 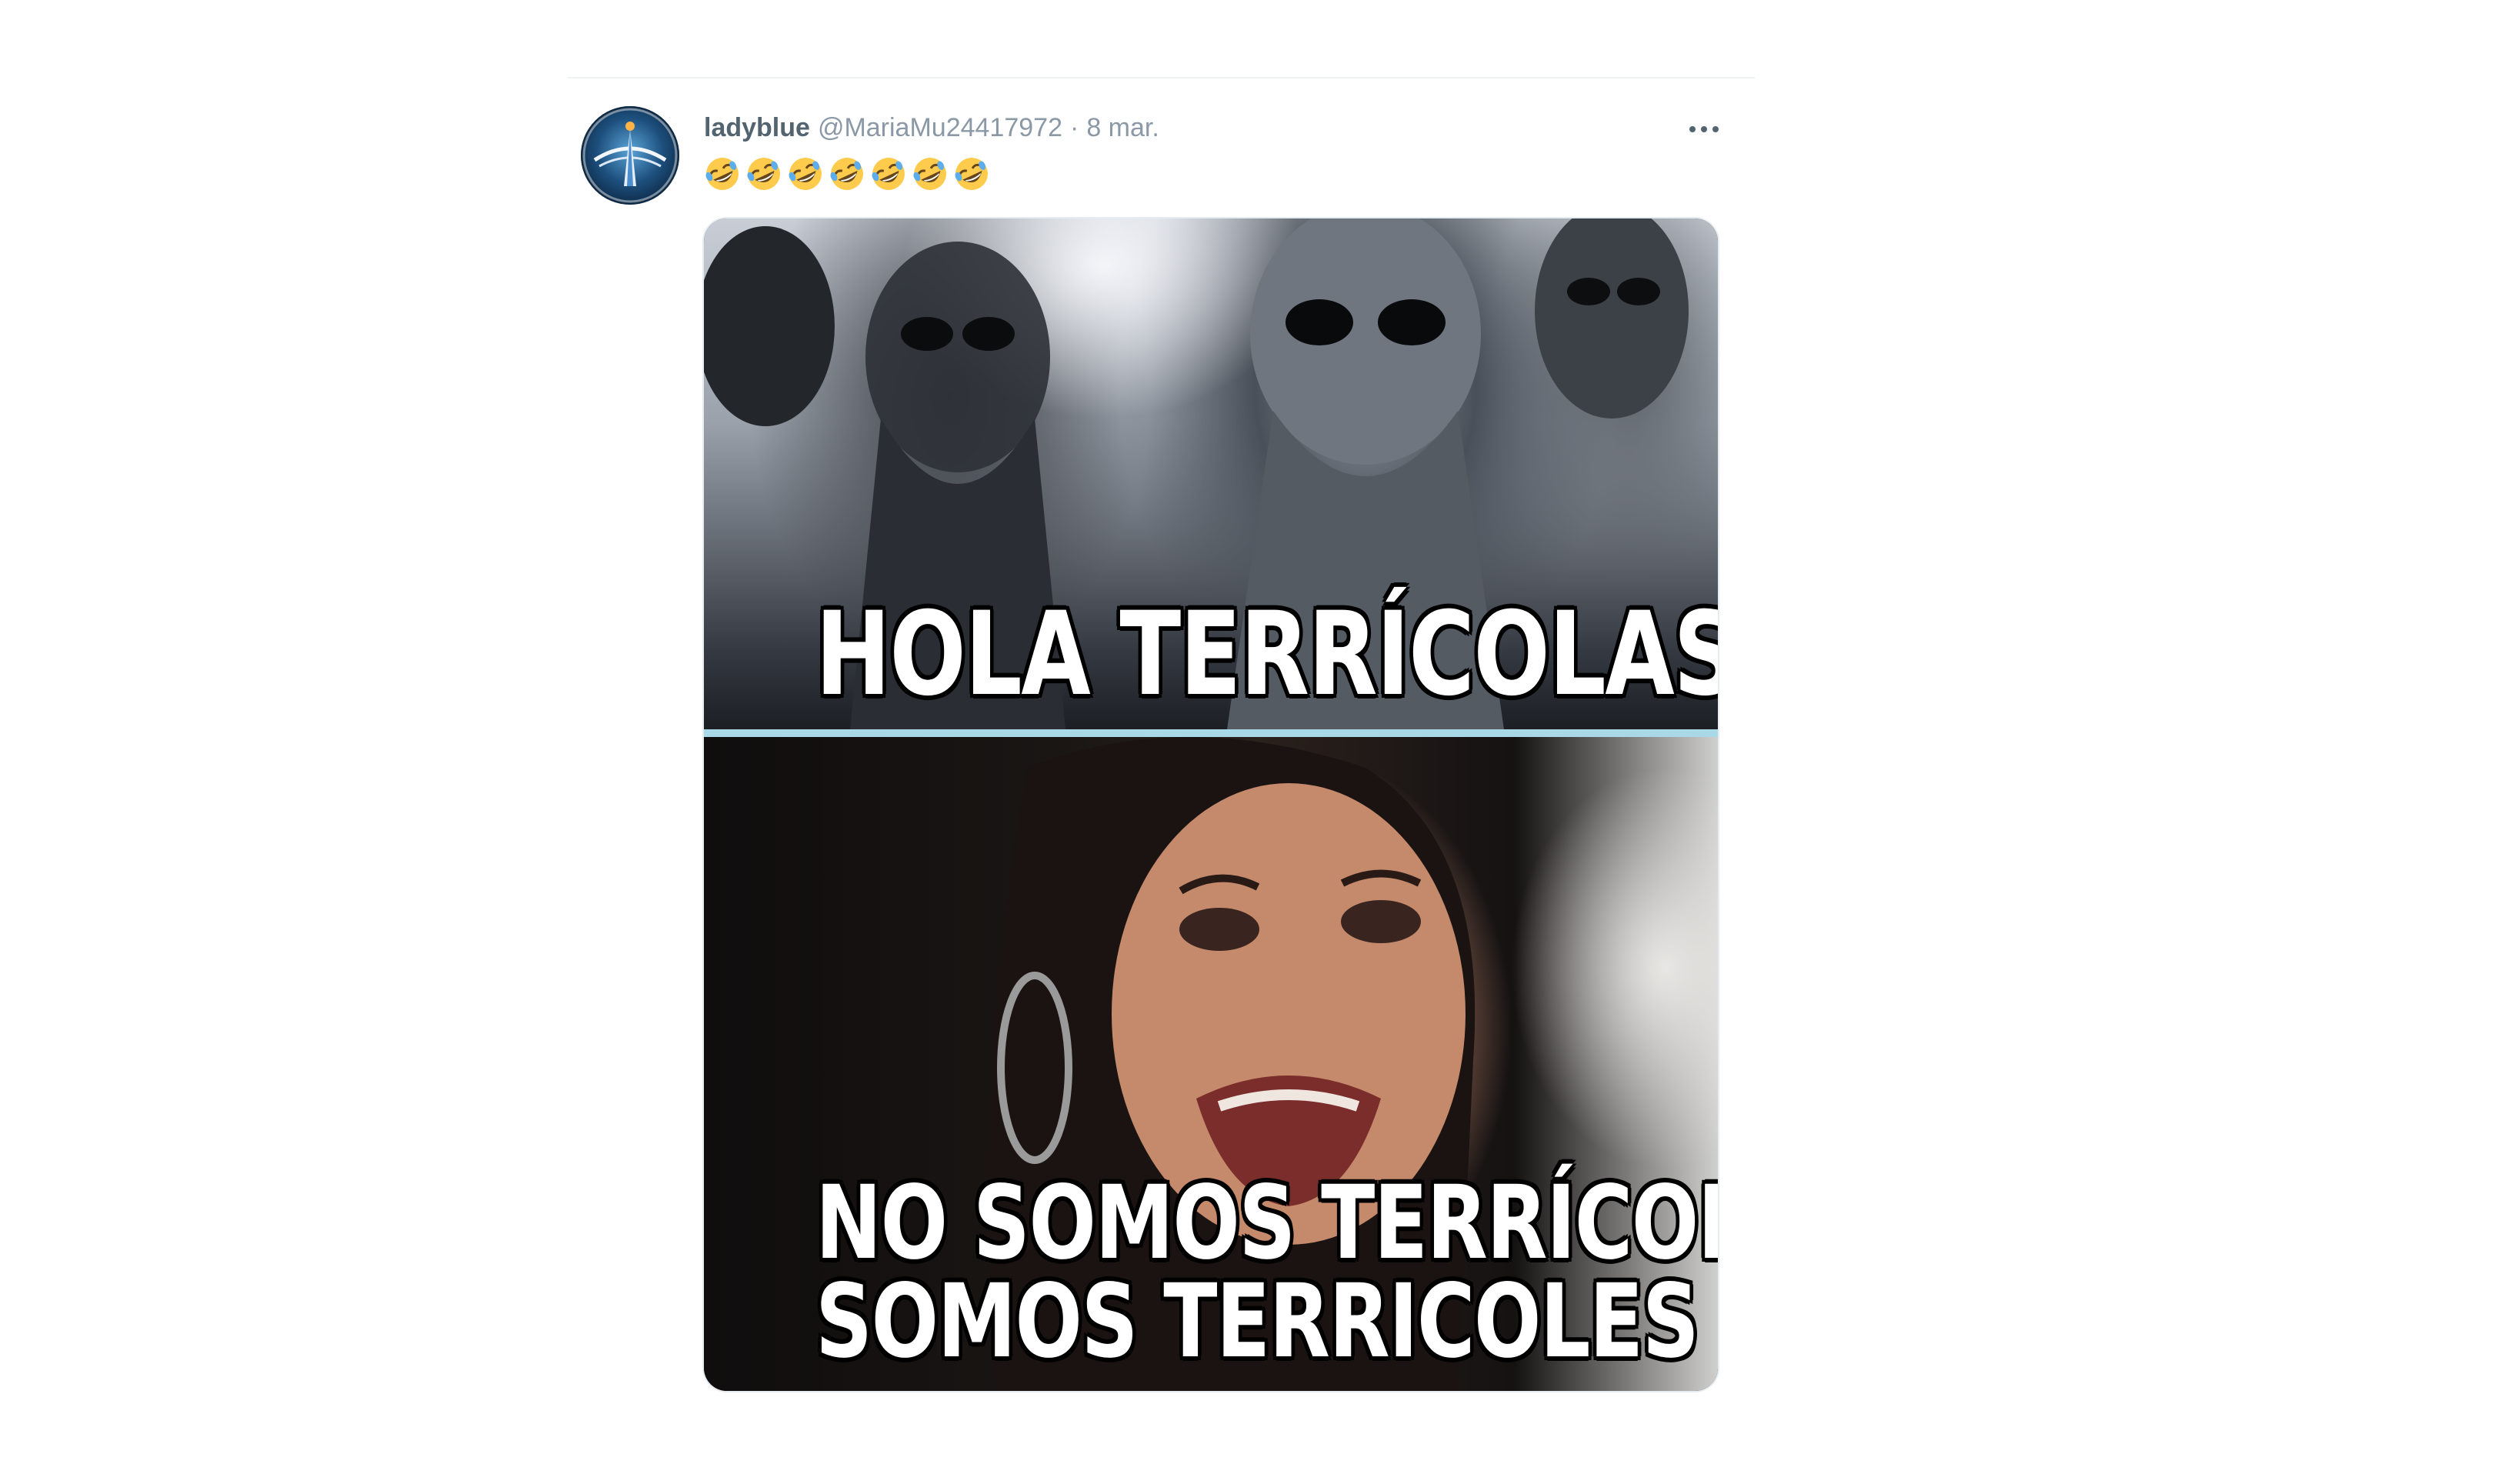 What do you see at coordinates (1211, 733) in the screenshot?
I see `meme-divider` at bounding box center [1211, 733].